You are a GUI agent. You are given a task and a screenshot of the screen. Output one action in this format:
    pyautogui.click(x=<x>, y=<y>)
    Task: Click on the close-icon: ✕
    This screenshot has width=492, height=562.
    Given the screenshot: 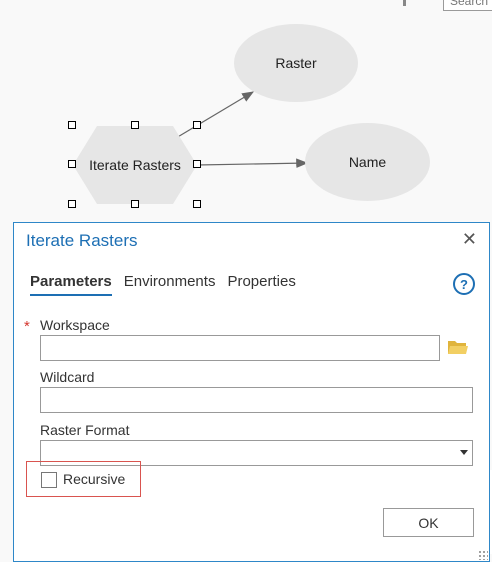 What is the action you would take?
    pyautogui.click(x=469, y=239)
    